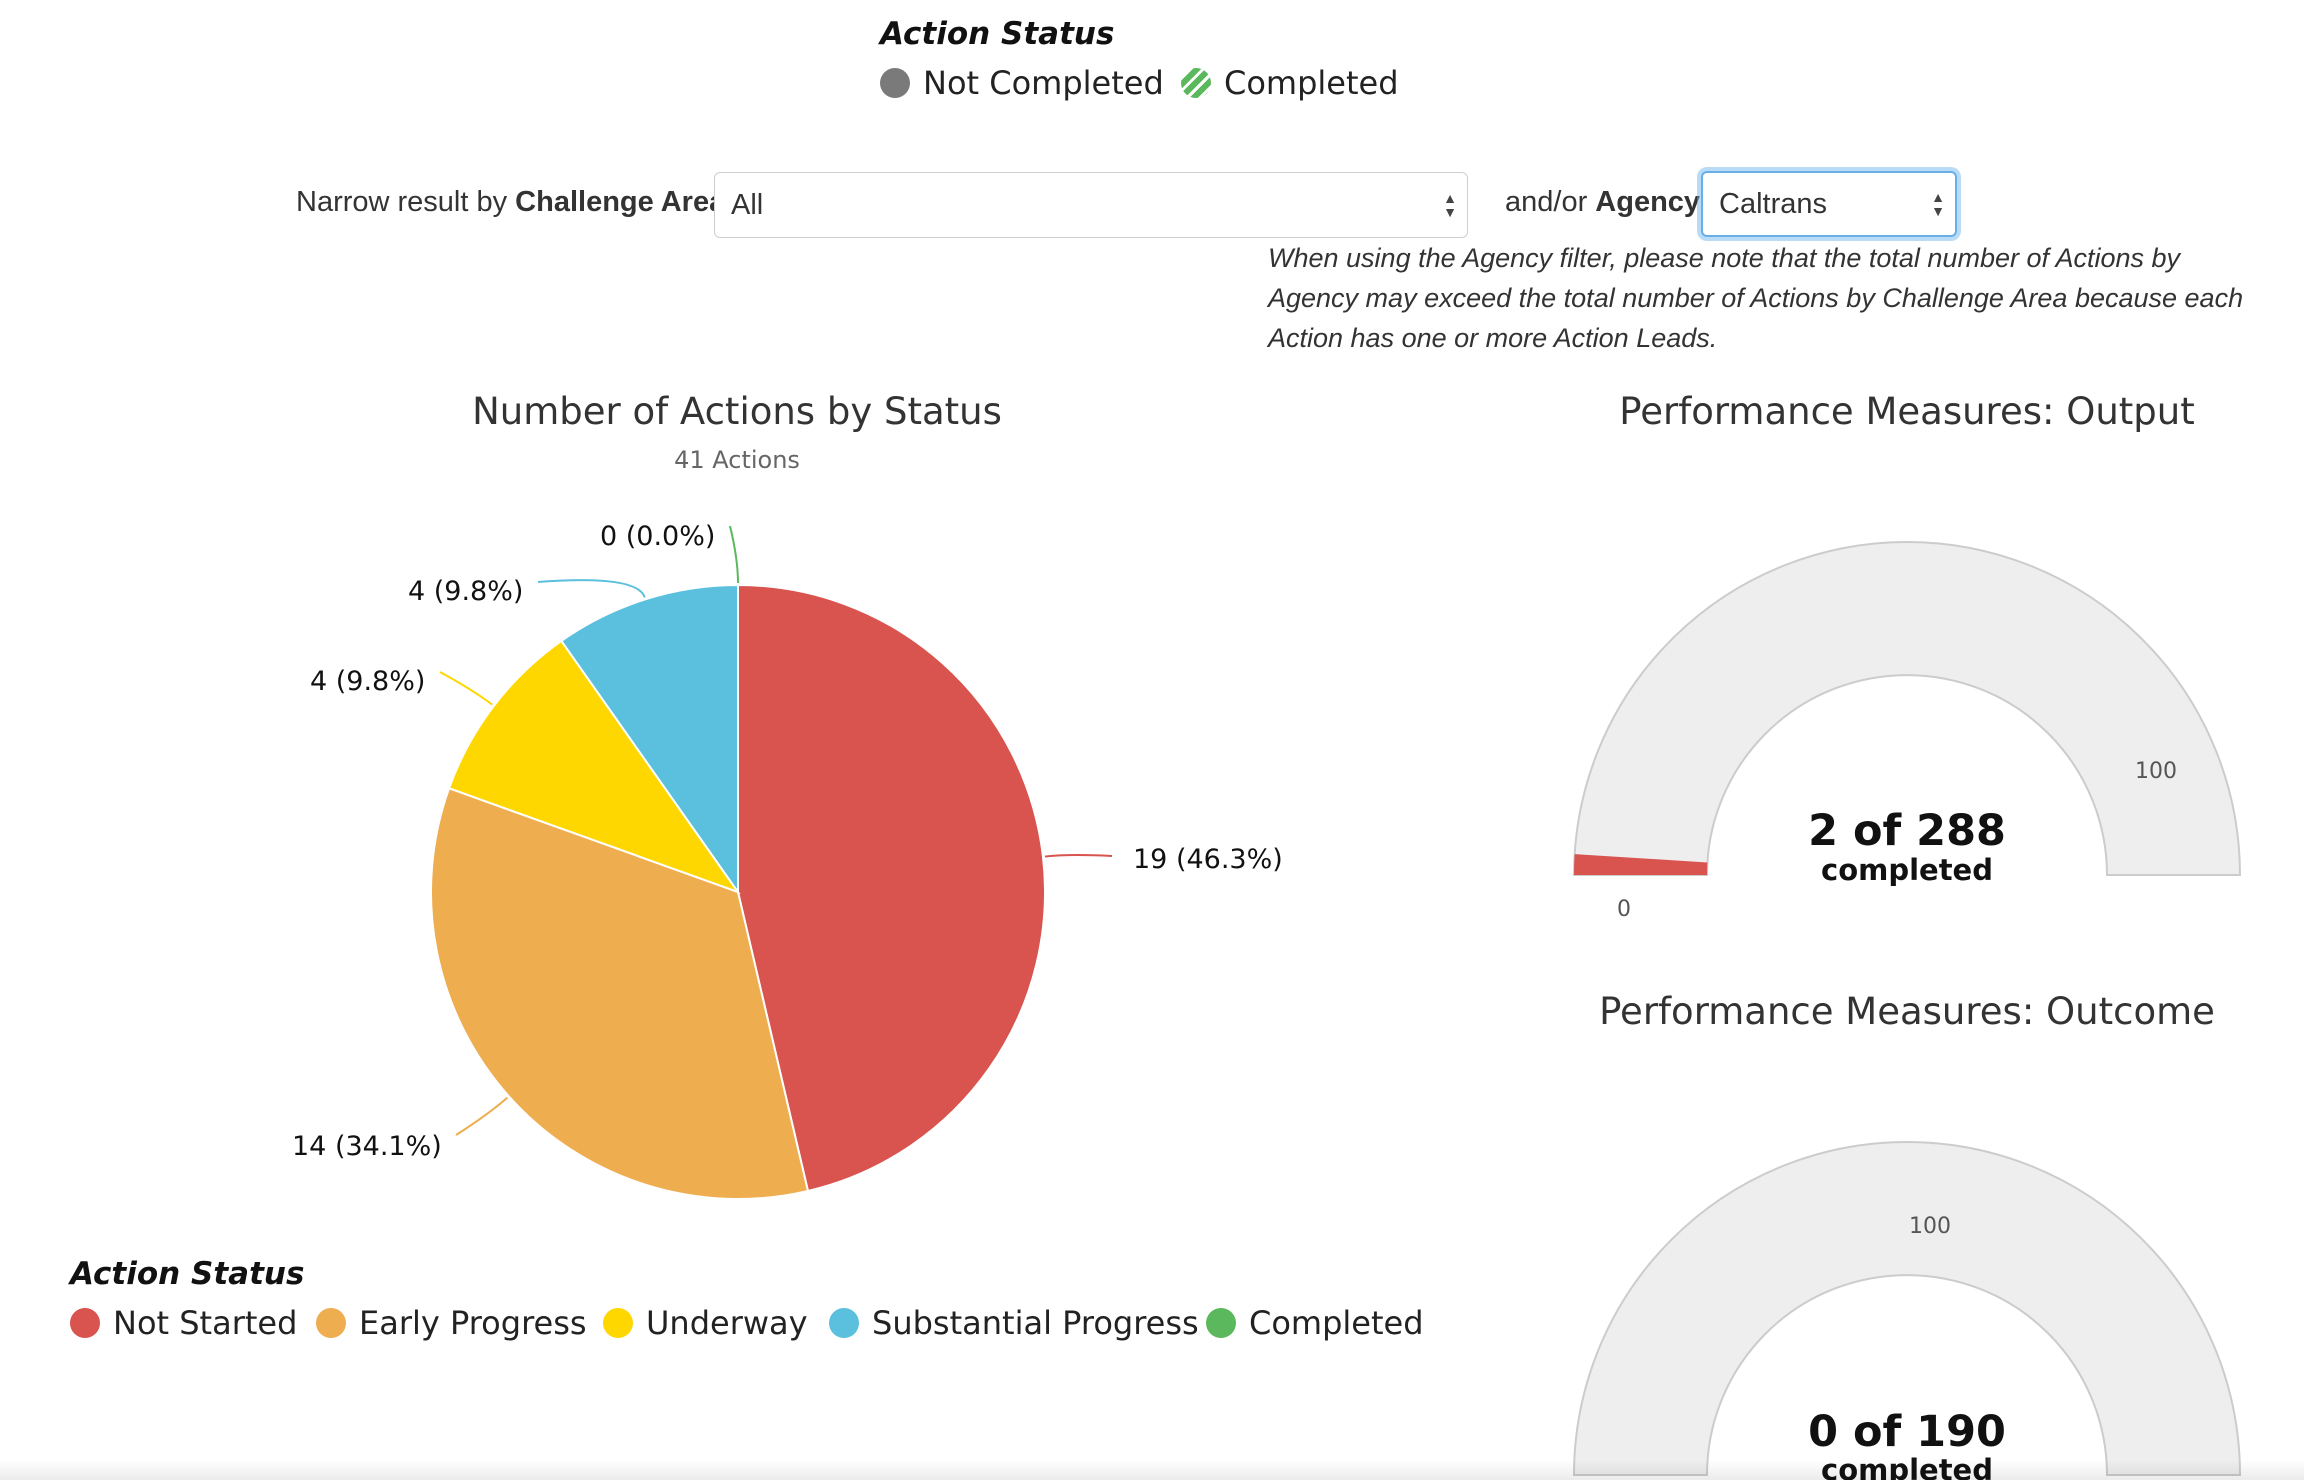 Image resolution: width=2304 pixels, height=1480 pixels. What do you see at coordinates (844, 1323) in the screenshot?
I see `blue-circle-icon` at bounding box center [844, 1323].